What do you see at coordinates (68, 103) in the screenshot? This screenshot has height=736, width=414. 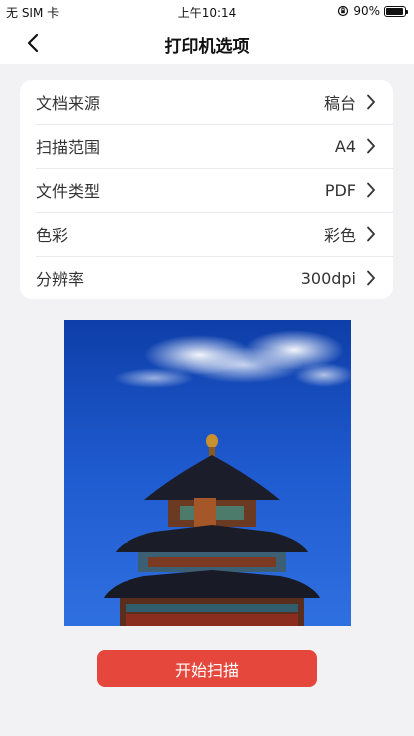 I see `option-label: 文档来源` at bounding box center [68, 103].